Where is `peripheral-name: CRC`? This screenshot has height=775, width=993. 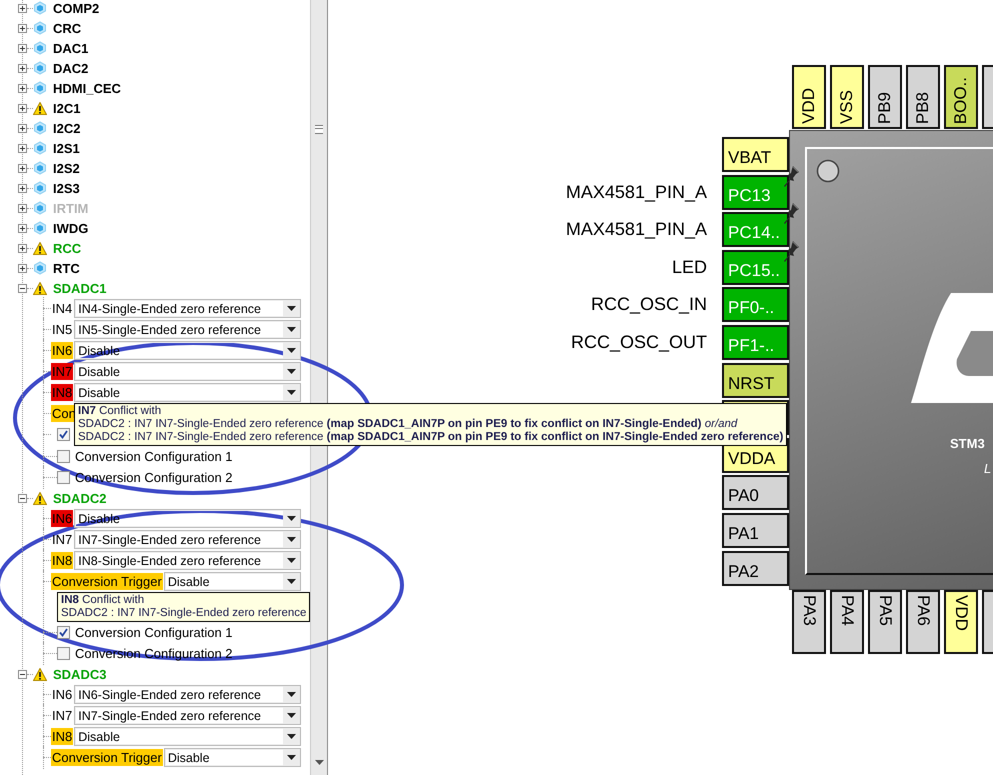 peripheral-name: CRC is located at coordinates (67, 28).